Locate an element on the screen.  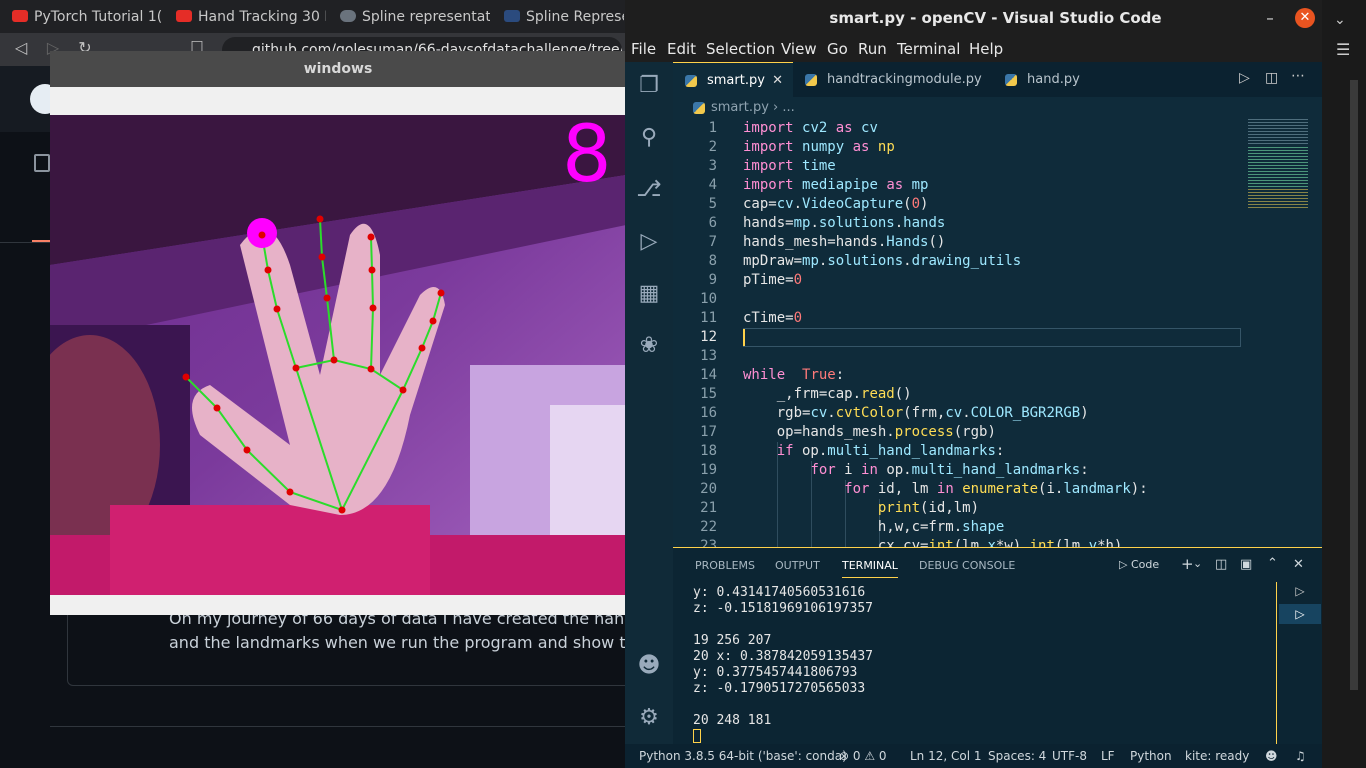
fps-counter: 8 is located at coordinates (587, 157).